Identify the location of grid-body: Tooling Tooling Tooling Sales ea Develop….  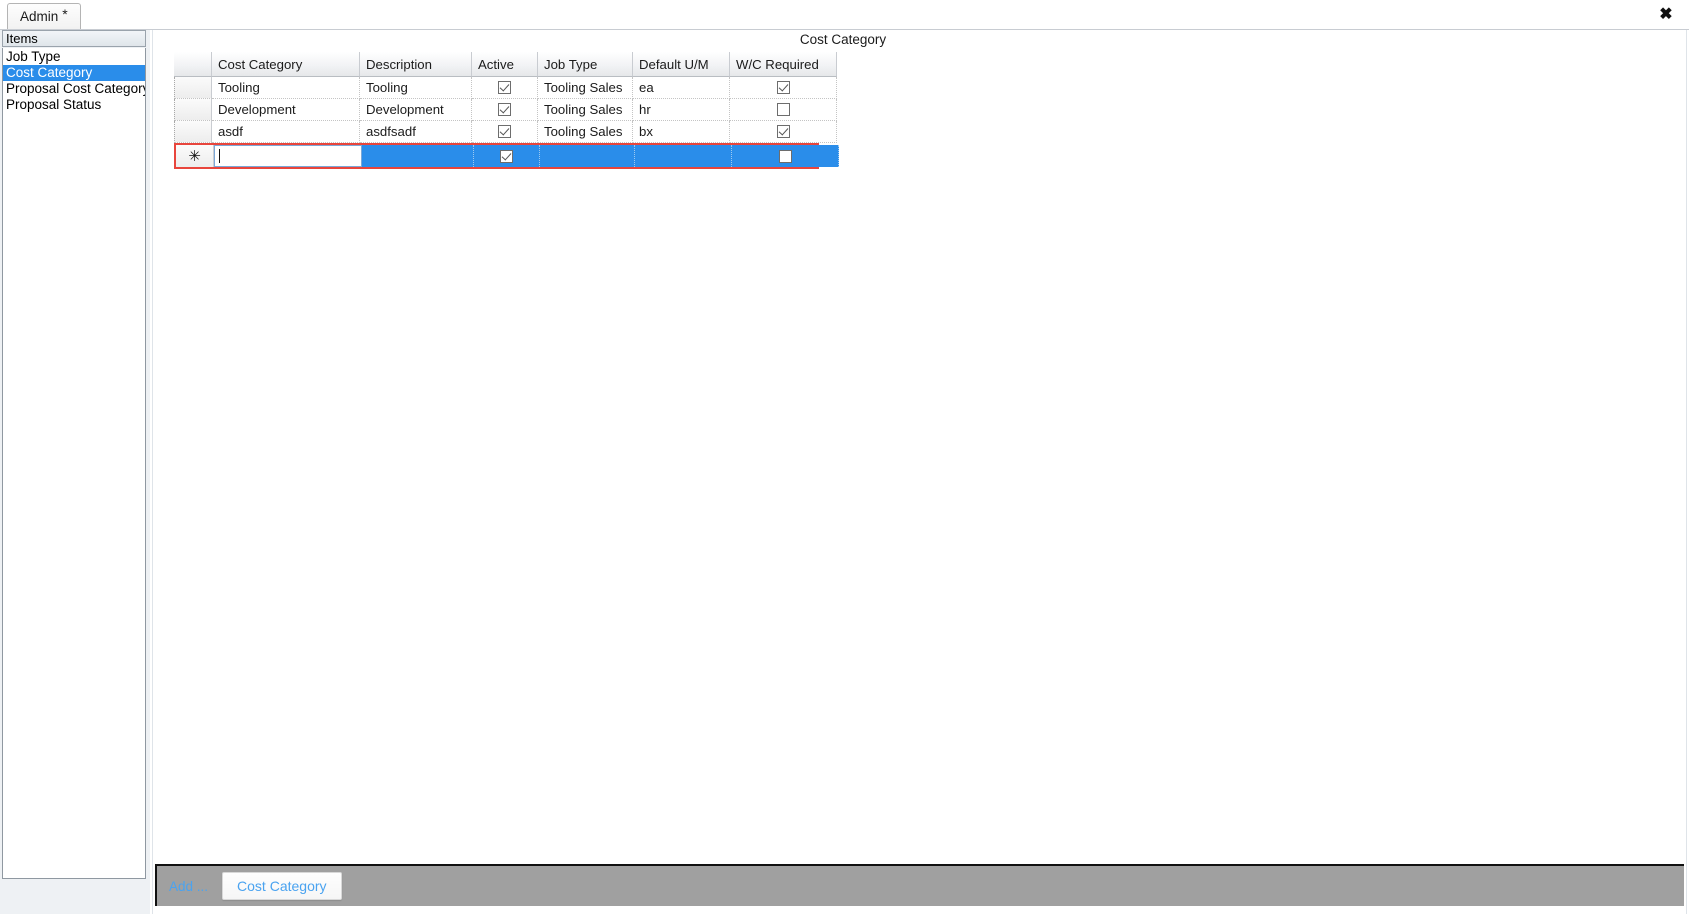
(506, 123).